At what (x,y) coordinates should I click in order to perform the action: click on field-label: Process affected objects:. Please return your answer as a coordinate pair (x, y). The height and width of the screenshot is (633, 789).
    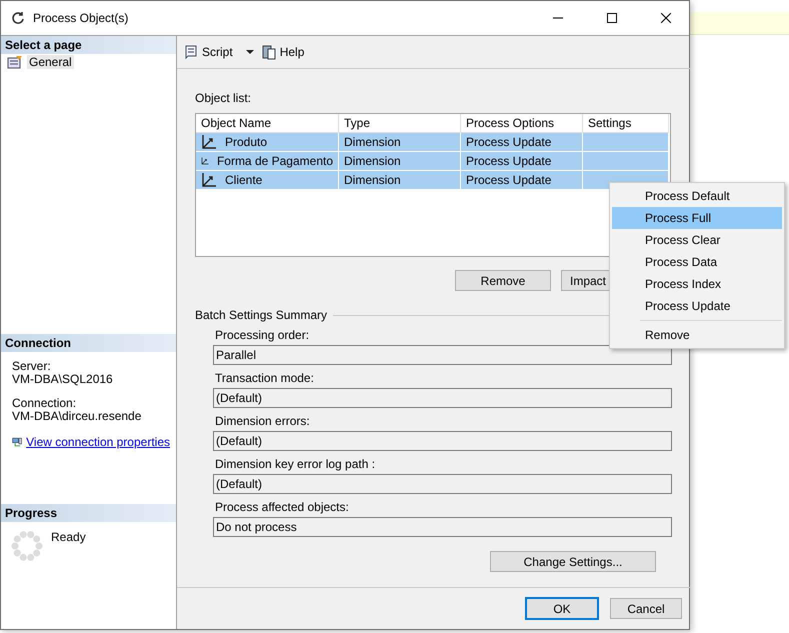
    Looking at the image, I should click on (281, 507).